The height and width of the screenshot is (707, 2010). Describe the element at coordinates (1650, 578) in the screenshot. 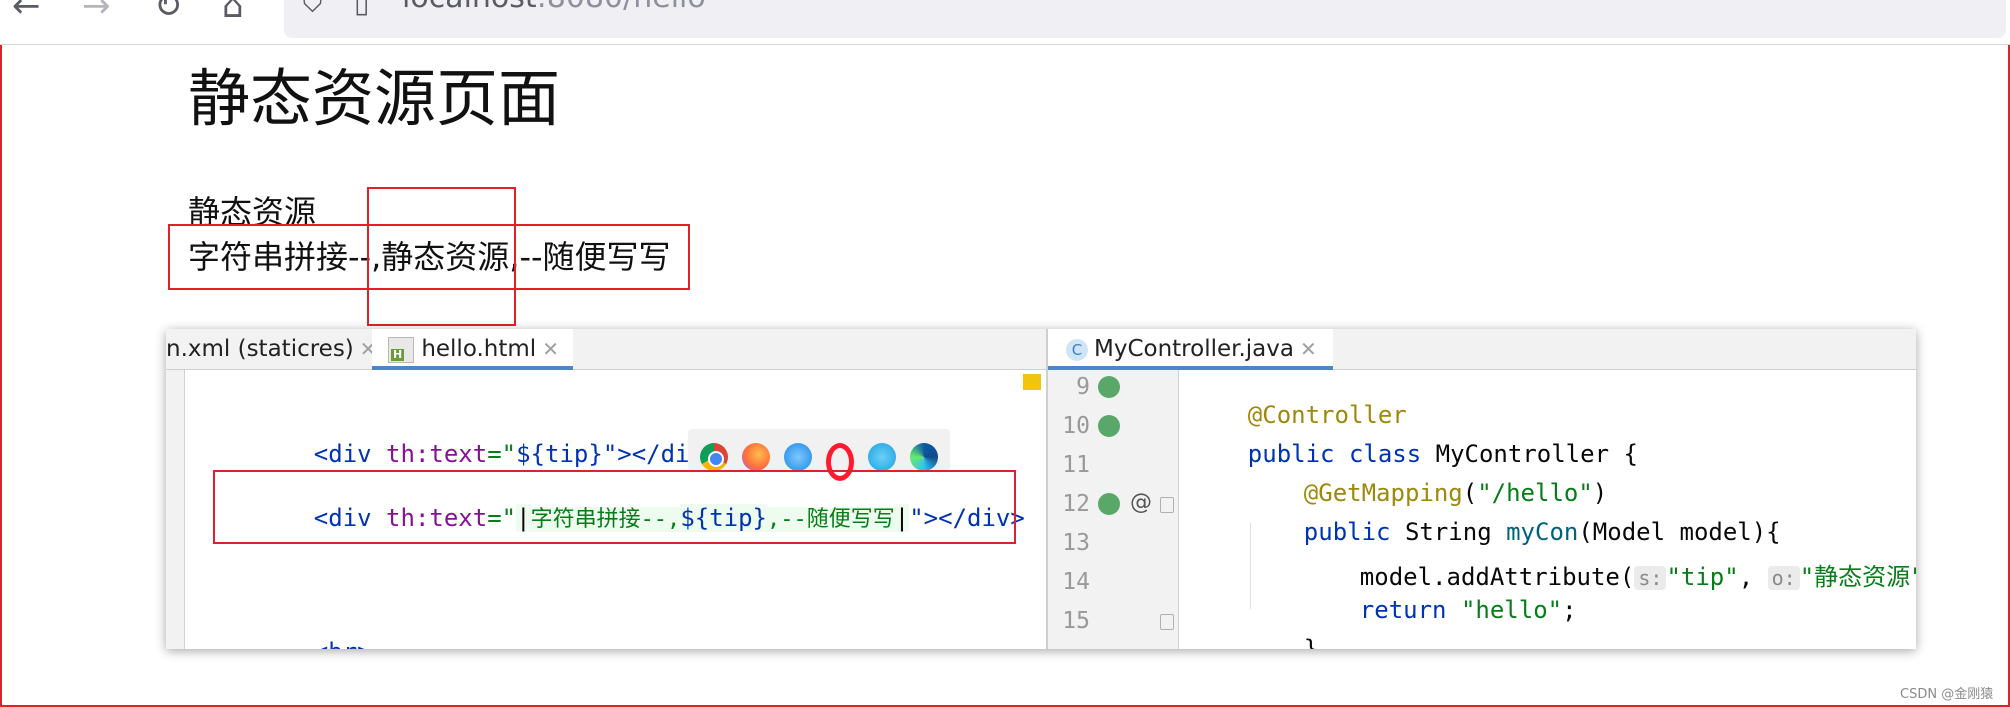

I see `param-hint-s: s:` at that location.